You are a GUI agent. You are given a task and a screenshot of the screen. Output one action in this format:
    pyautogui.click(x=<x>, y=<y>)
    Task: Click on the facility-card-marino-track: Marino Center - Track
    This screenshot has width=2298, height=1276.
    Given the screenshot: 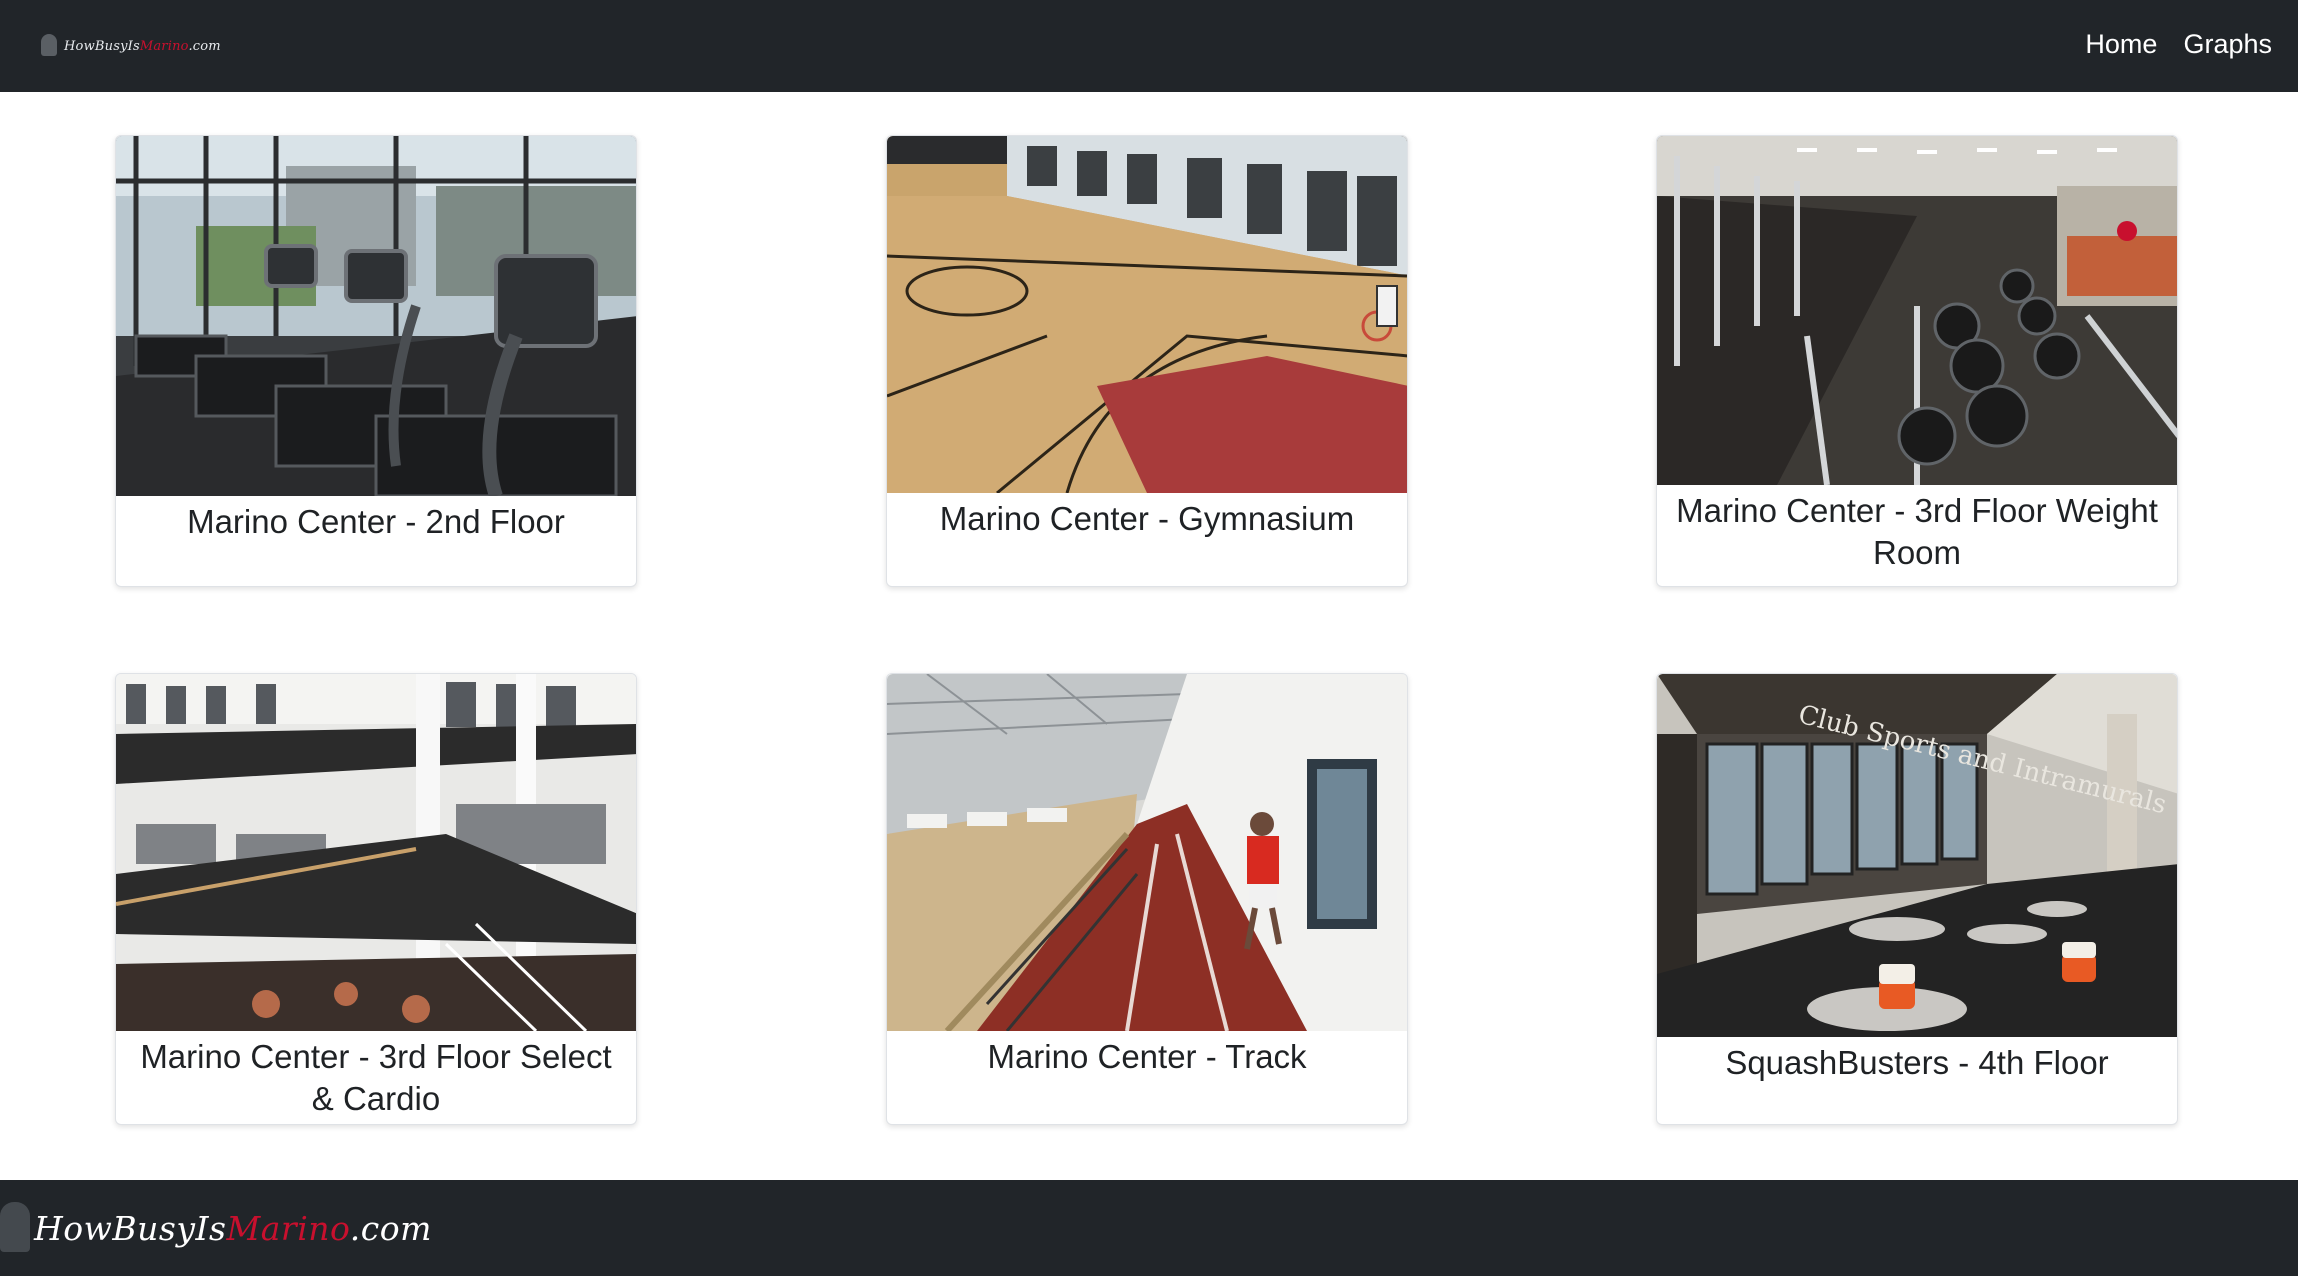 What is the action you would take?
    pyautogui.click(x=1147, y=899)
    